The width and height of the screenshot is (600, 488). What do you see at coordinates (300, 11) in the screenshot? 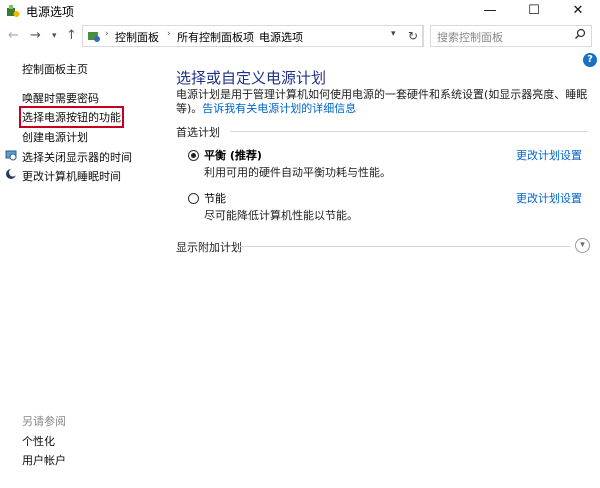
I see `title-bar: 电源选项 — ☐ ✕` at bounding box center [300, 11].